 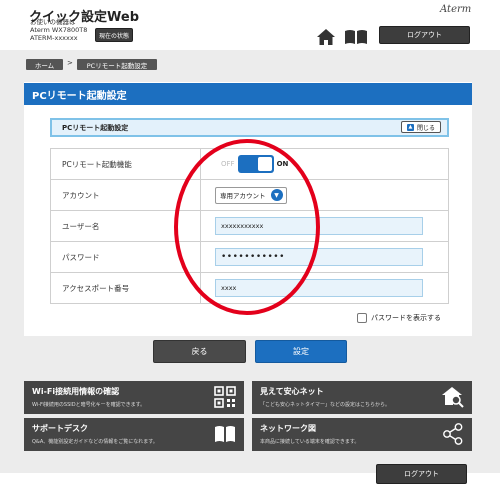 I want to click on form-row-port: アクセスポート番号 xxxx, so click(x=249, y=288).